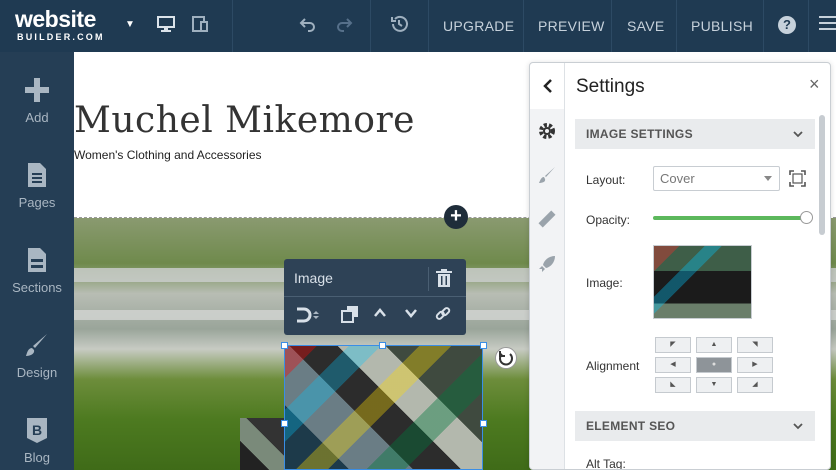  I want to click on layout-label: Layout:, so click(606, 180).